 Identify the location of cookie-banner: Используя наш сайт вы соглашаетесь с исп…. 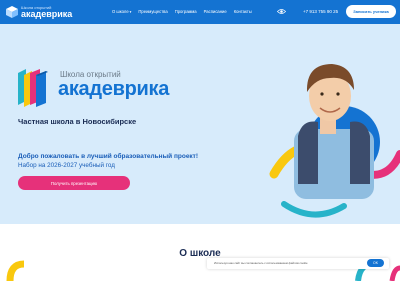
(298, 263).